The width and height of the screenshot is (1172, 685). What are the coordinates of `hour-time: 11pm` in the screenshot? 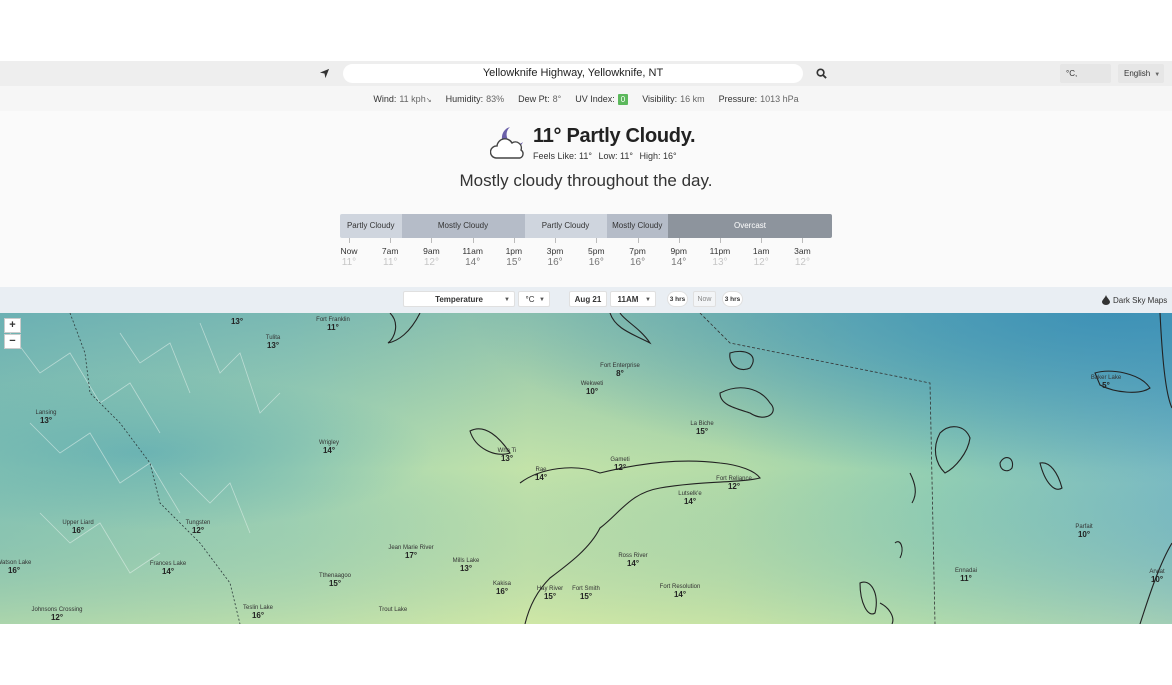 It's located at (720, 251).